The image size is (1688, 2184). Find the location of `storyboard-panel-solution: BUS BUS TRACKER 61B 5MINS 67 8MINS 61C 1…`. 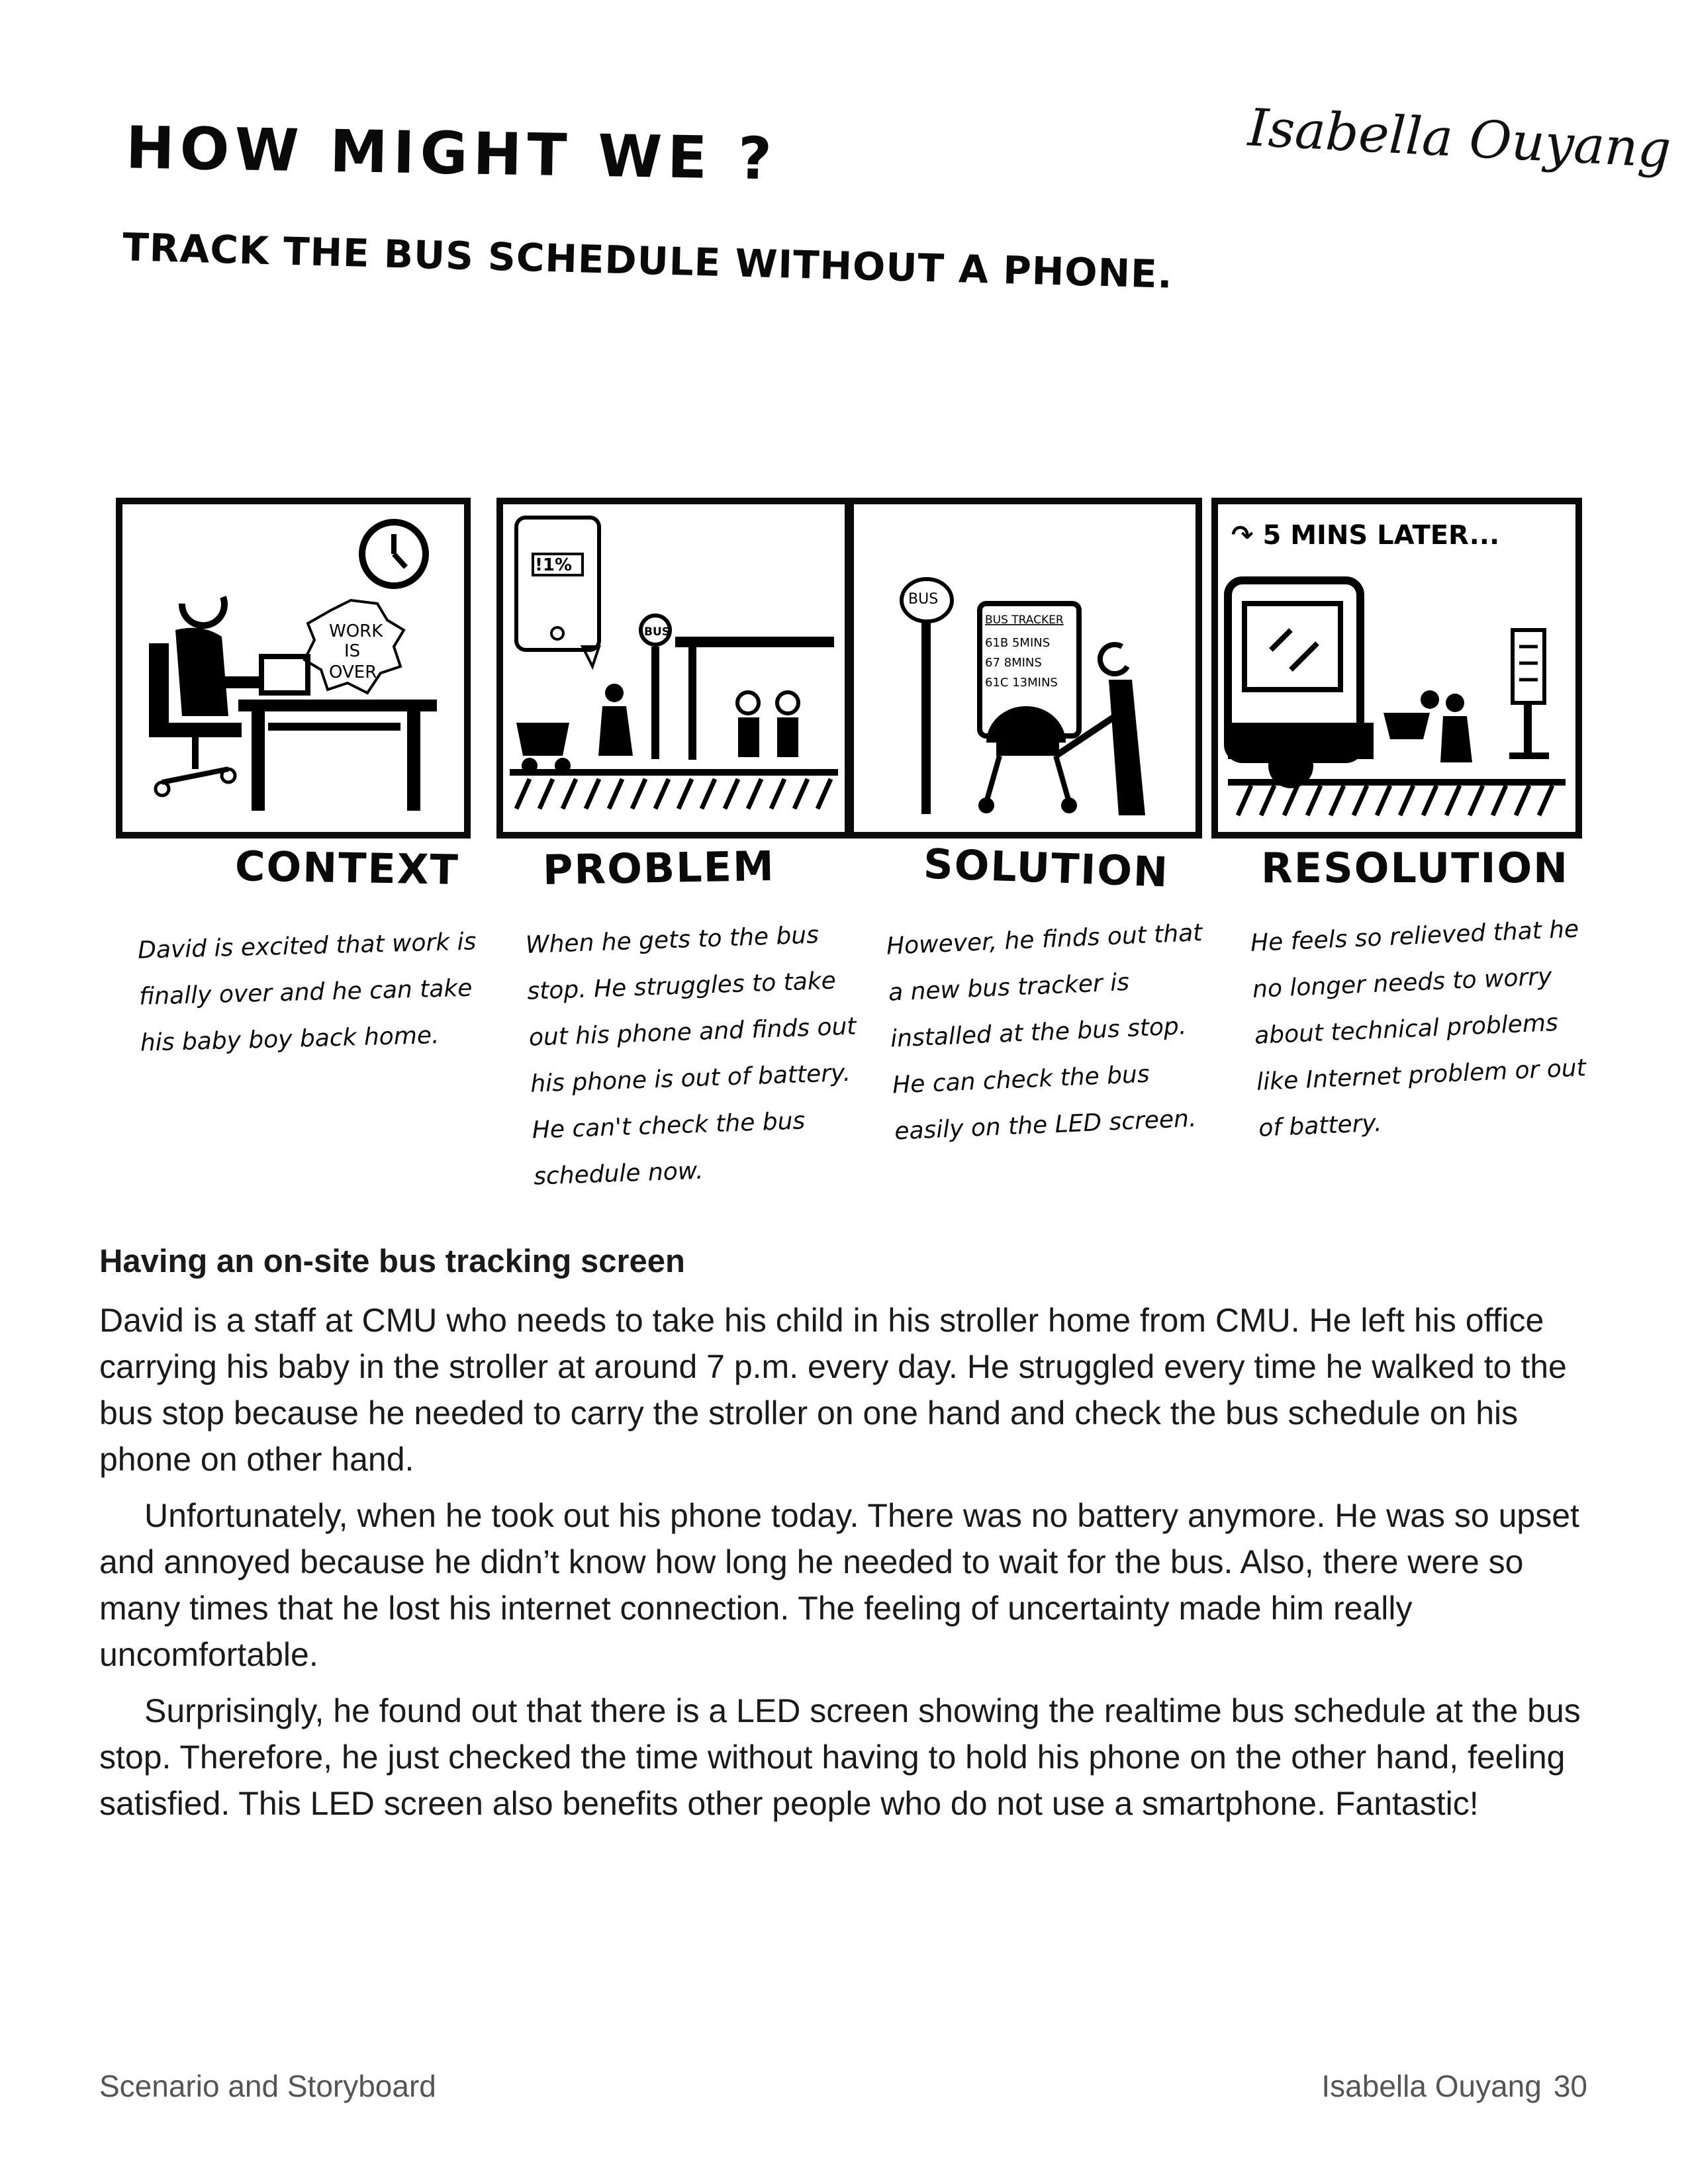

storyboard-panel-solution: BUS BUS TRACKER 61B 5MINS 67 8MINS 61C 1… is located at coordinates (1024, 668).